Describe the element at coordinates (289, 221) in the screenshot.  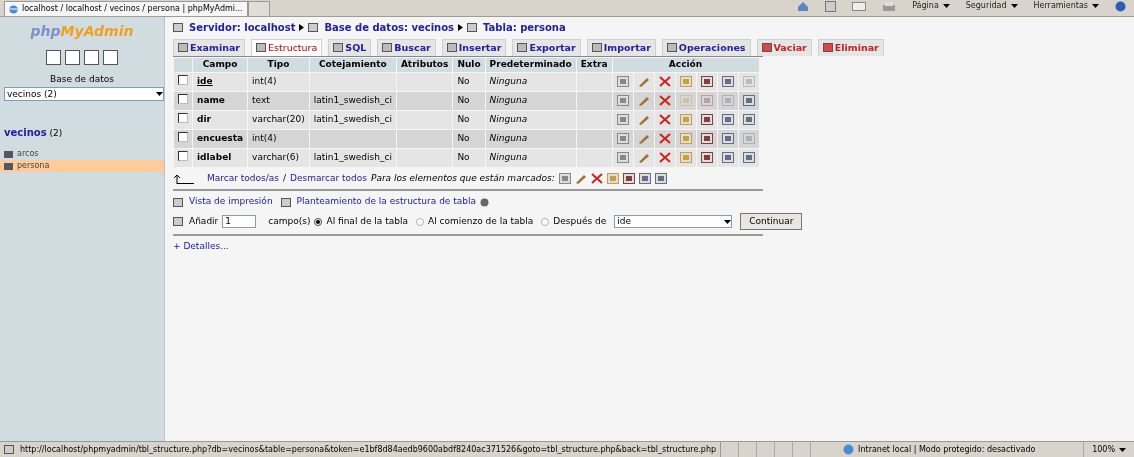
I see `fields-label: campo(s)` at that location.